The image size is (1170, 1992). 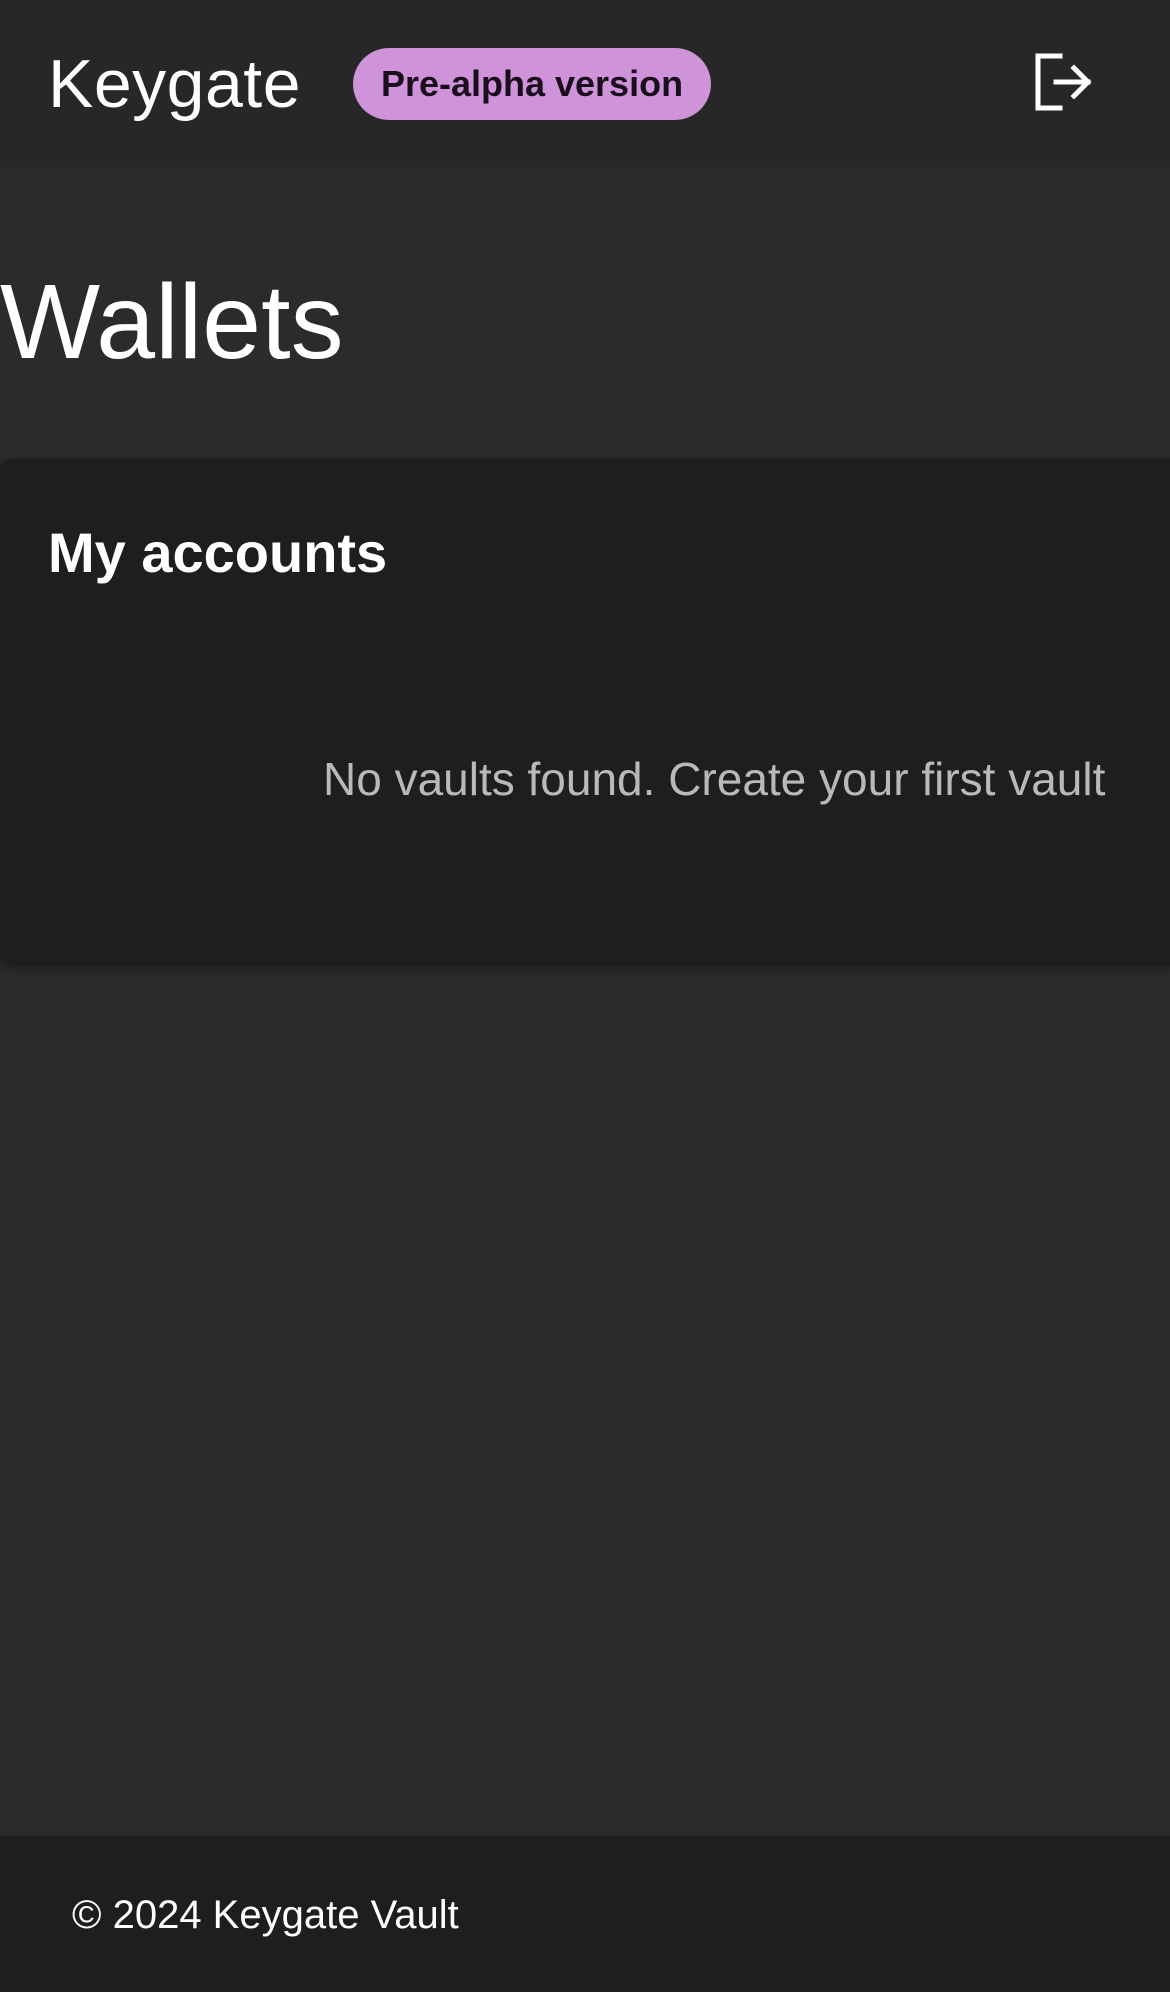 What do you see at coordinates (175, 84) in the screenshot?
I see `brand-title: Keygate` at bounding box center [175, 84].